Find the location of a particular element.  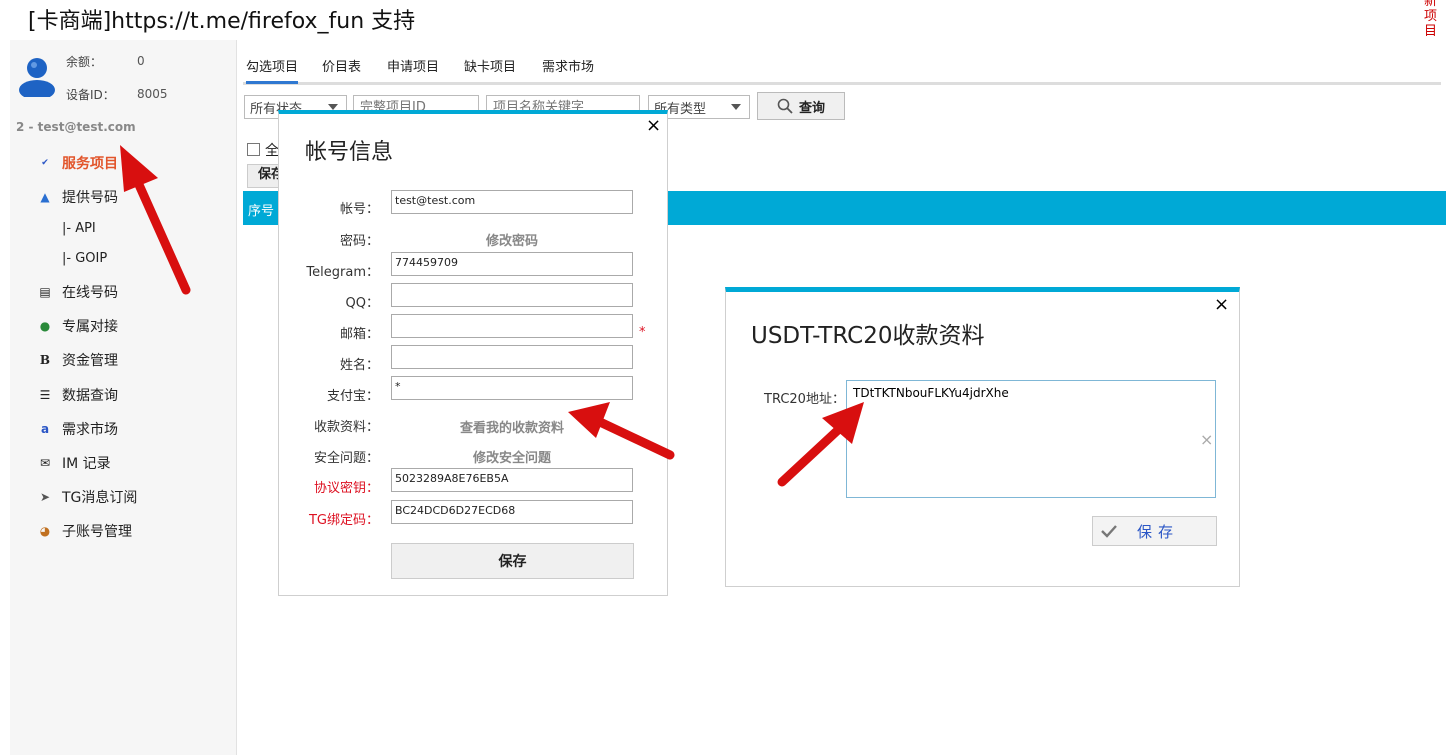

save-button-label: 保存 is located at coordinates (1158, 531).